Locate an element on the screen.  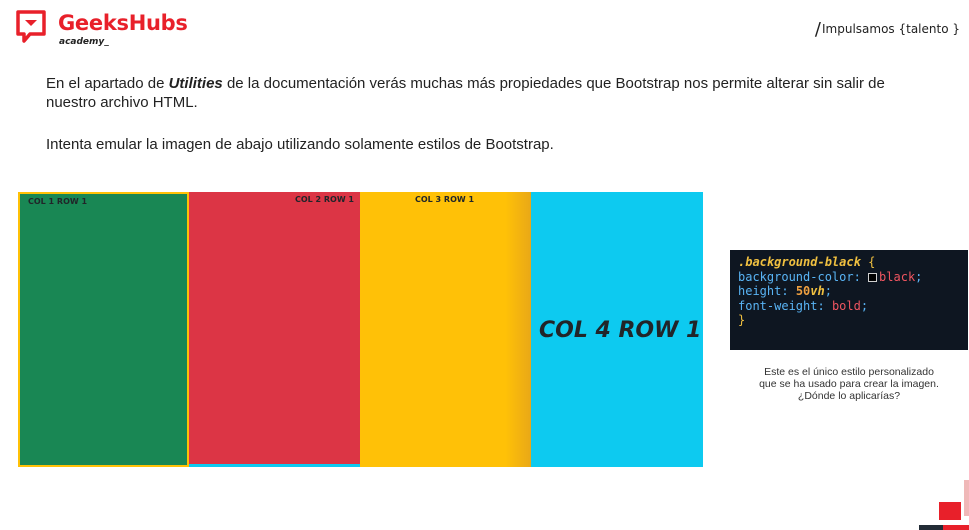
slogan: /Impulsamos {talento } is located at coordinates (887, 28).